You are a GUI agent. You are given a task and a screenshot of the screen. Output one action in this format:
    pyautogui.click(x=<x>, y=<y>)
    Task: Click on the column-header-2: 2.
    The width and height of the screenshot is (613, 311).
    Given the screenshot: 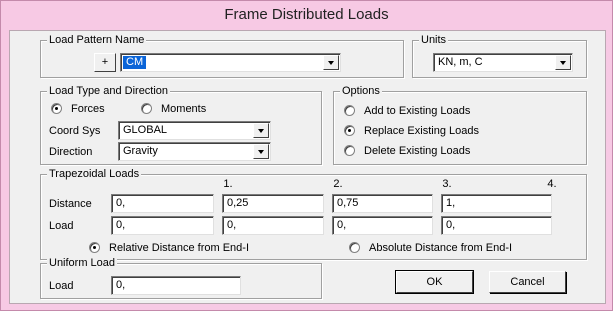 What is the action you would take?
    pyautogui.click(x=338, y=184)
    